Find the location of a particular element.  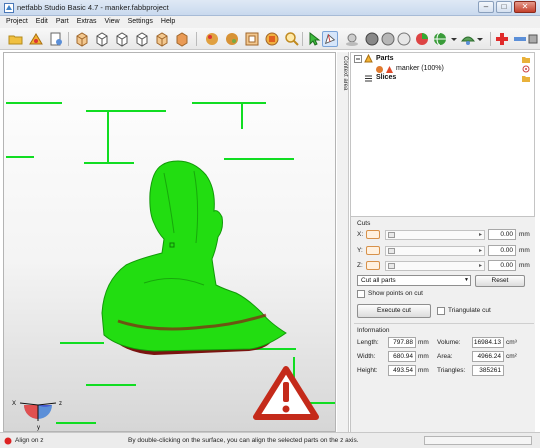

volume-value: 16984.13 is located at coordinates (488, 342).